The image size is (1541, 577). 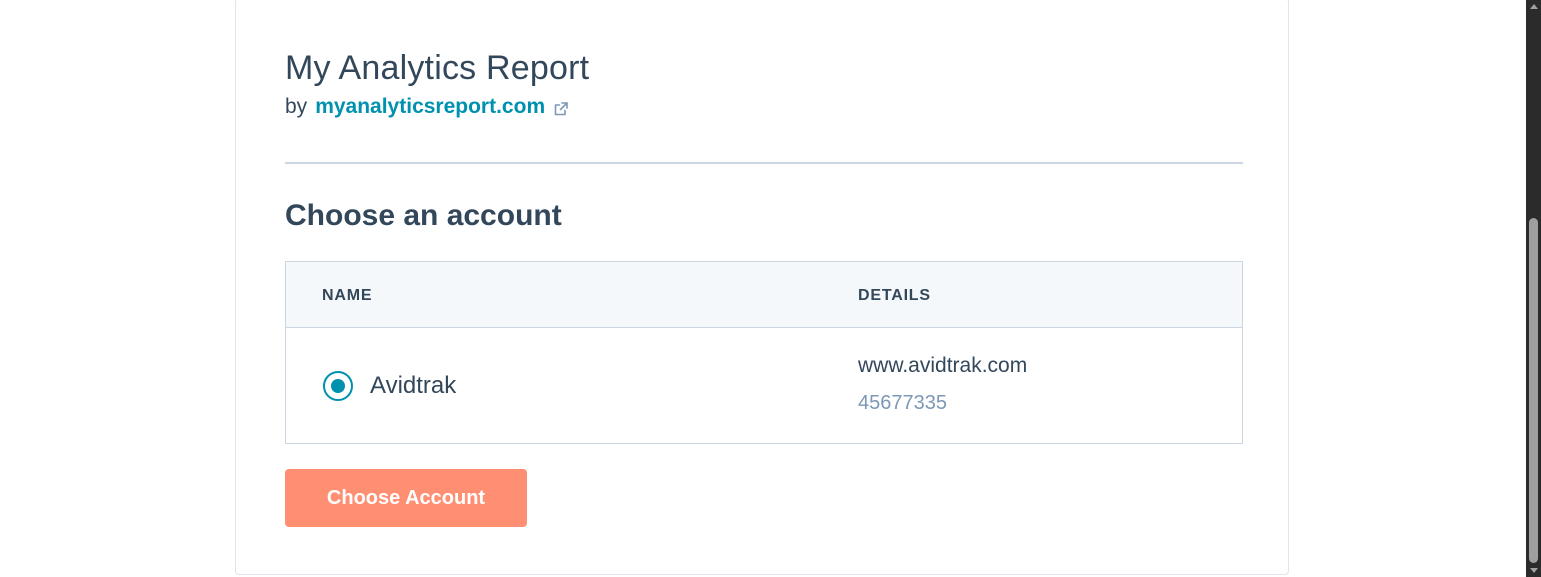 What do you see at coordinates (430, 107) in the screenshot?
I see `vendor-link: myanalyticsreport.com` at bounding box center [430, 107].